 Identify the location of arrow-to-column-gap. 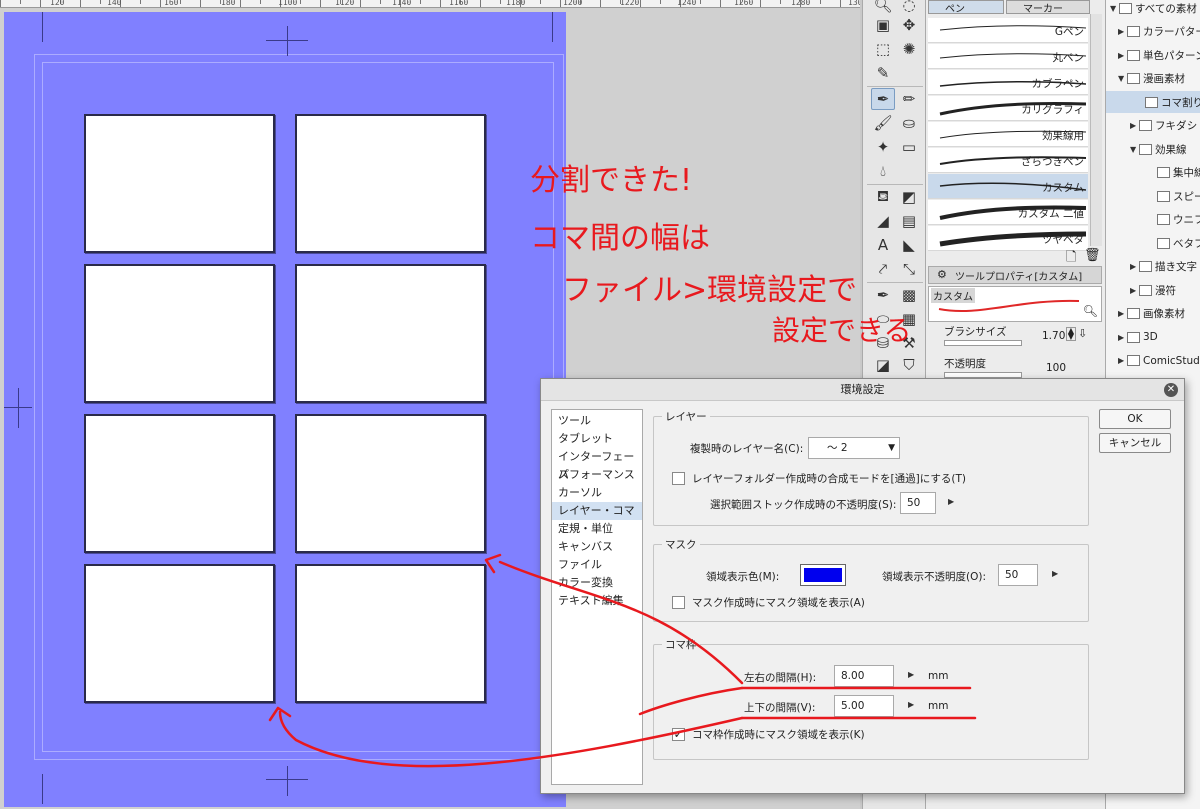
(621, 622).